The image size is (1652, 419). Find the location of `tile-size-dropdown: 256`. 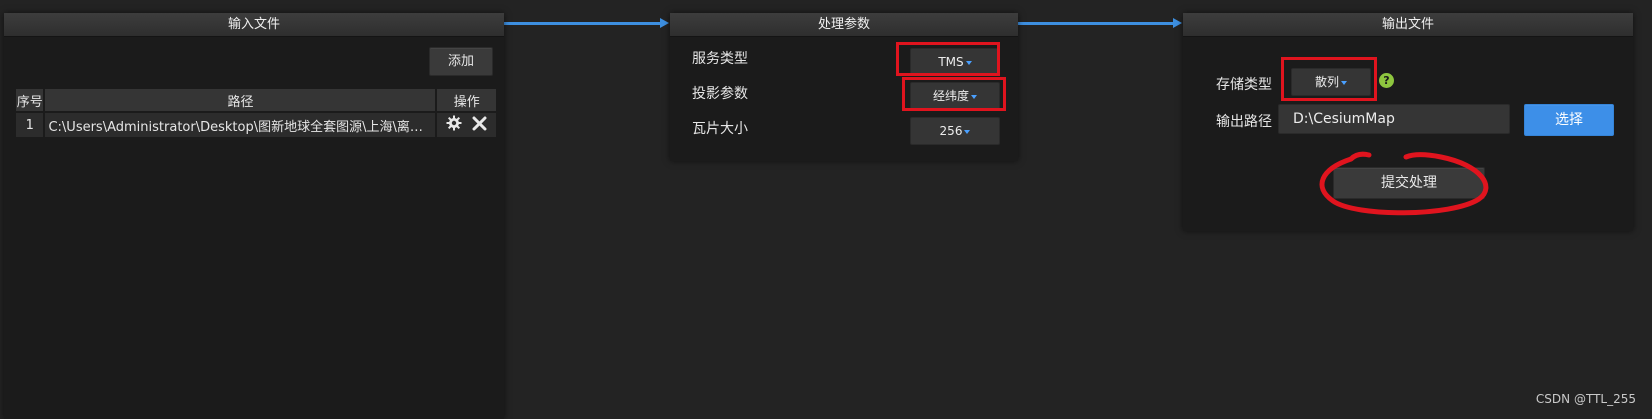

tile-size-dropdown: 256 is located at coordinates (955, 131).